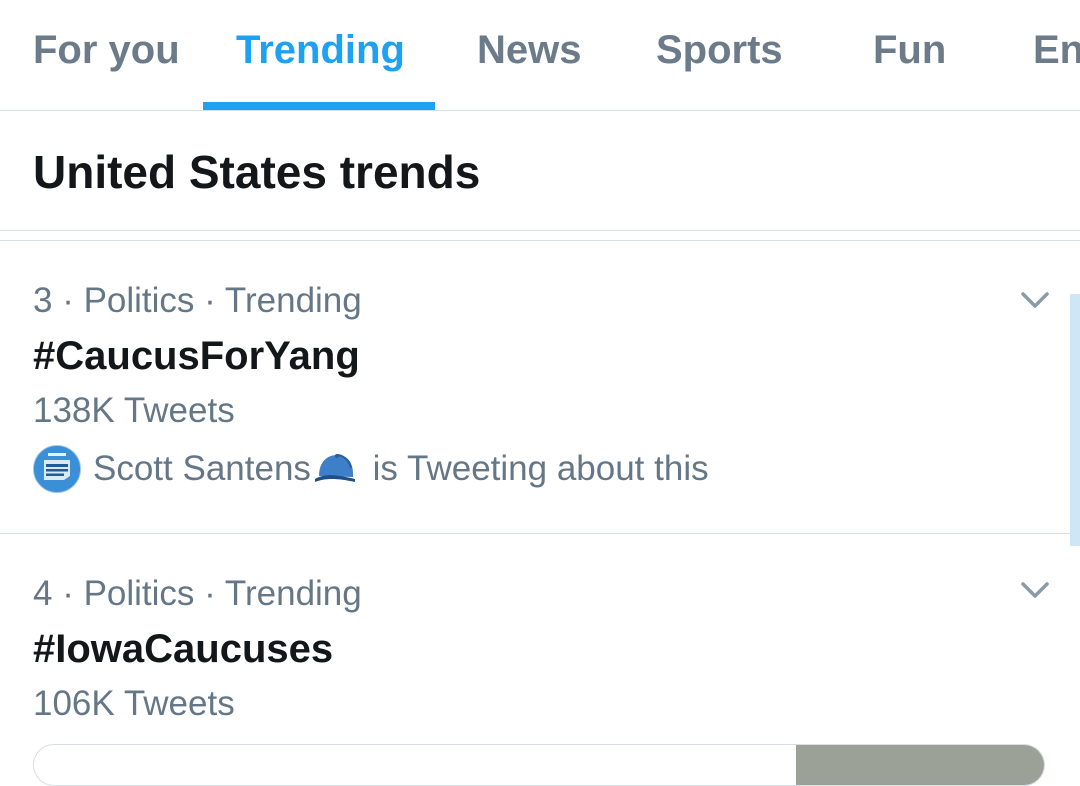 The height and width of the screenshot is (786, 1080). What do you see at coordinates (719, 55) in the screenshot?
I see `tab-sports: Sports` at bounding box center [719, 55].